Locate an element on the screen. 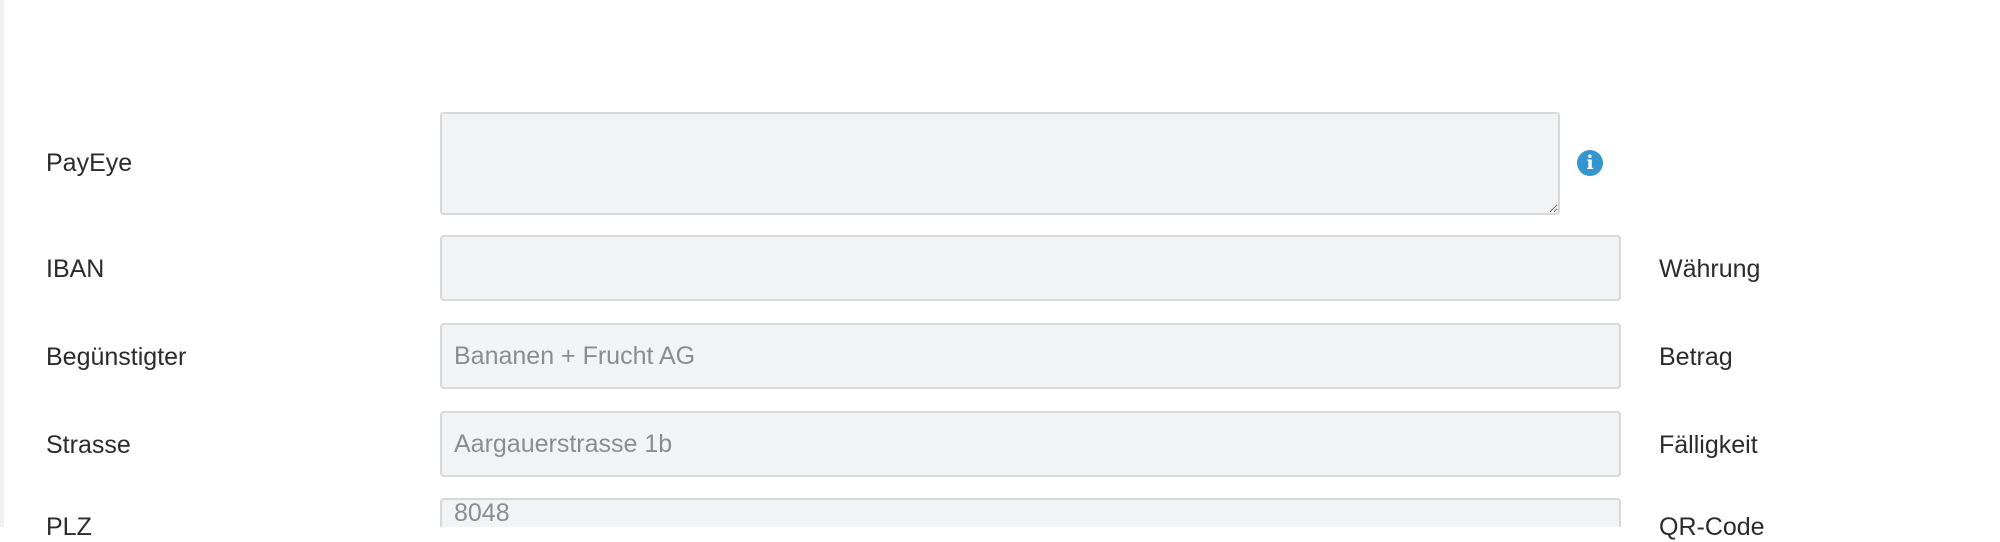 The image size is (2000, 542). qr-code-label: QR-Code is located at coordinates (1712, 527).